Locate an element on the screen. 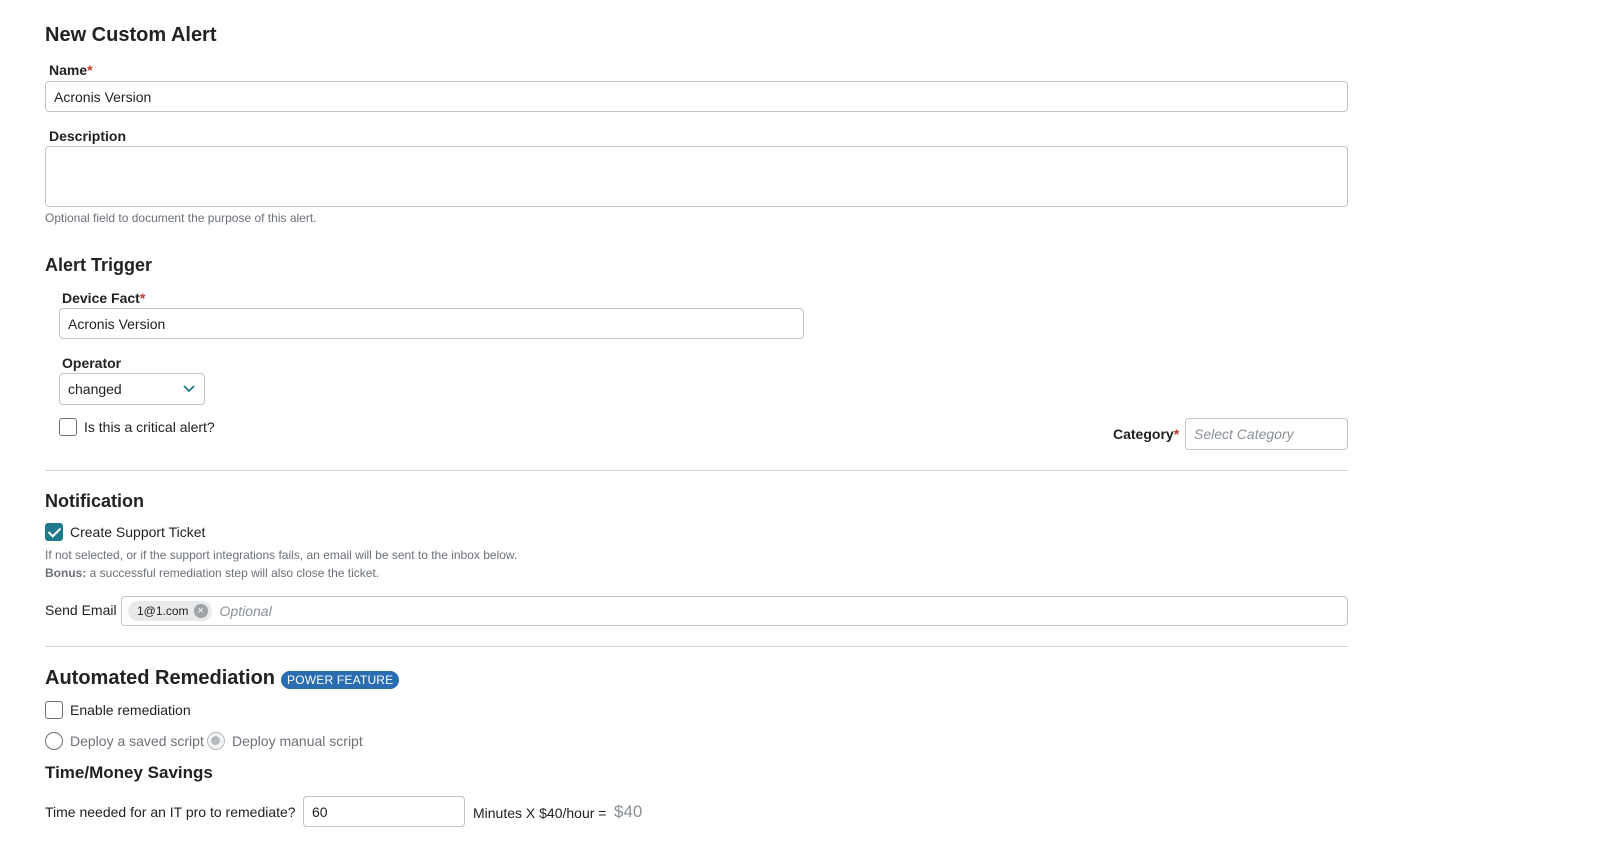  savings-total: $40 is located at coordinates (628, 811).